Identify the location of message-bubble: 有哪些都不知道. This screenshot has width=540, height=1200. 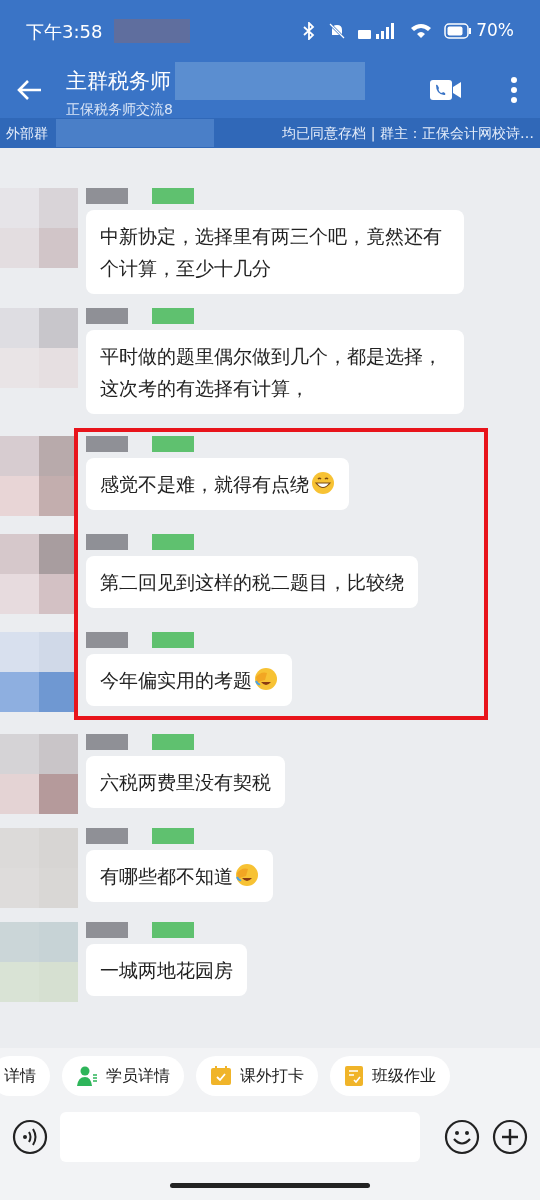
(179, 876).